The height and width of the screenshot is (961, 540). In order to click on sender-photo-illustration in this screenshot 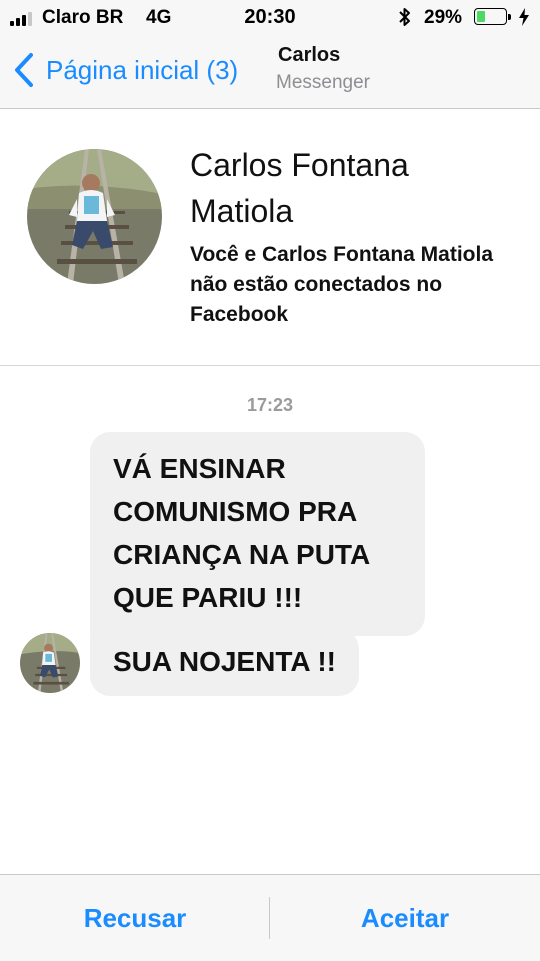, I will do `click(50, 663)`.